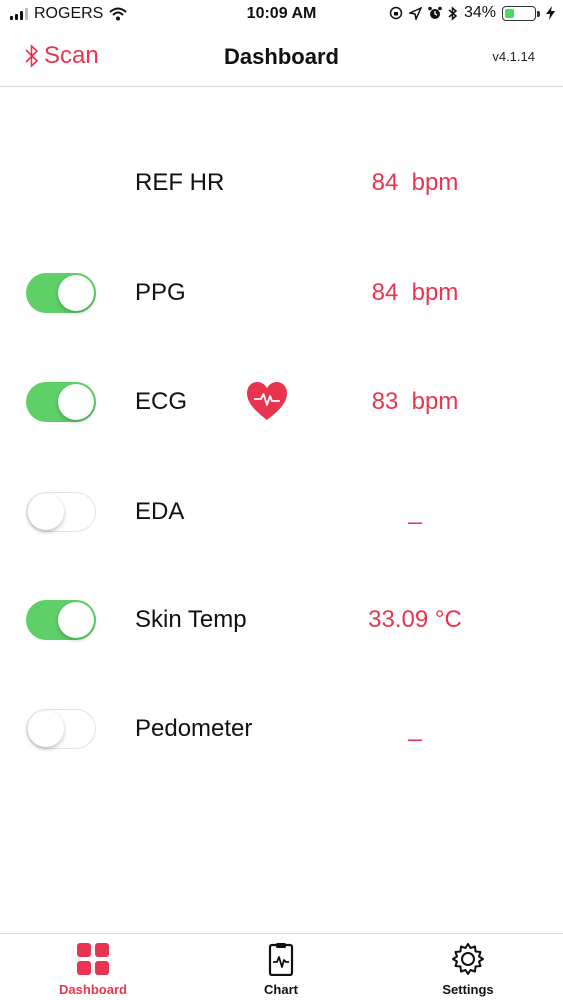  I want to click on tab-bar: Dashboard Chart Settings, so click(281, 966).